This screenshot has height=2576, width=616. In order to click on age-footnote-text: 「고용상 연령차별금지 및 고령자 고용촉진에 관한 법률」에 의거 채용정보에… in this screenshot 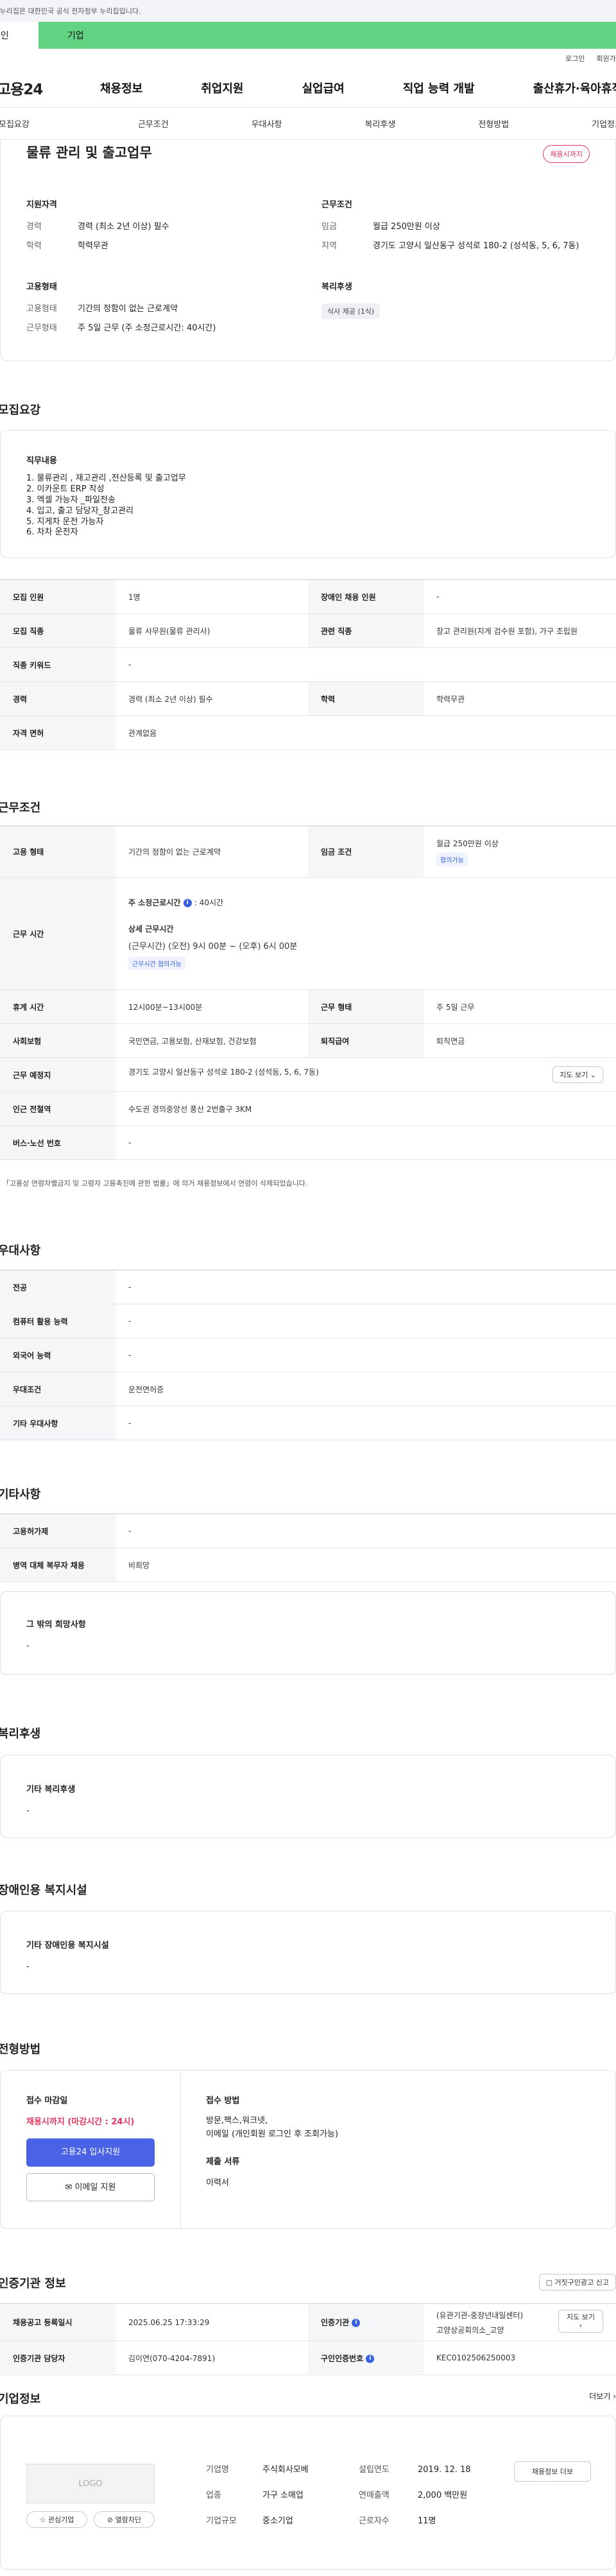, I will do `click(156, 1183)`.